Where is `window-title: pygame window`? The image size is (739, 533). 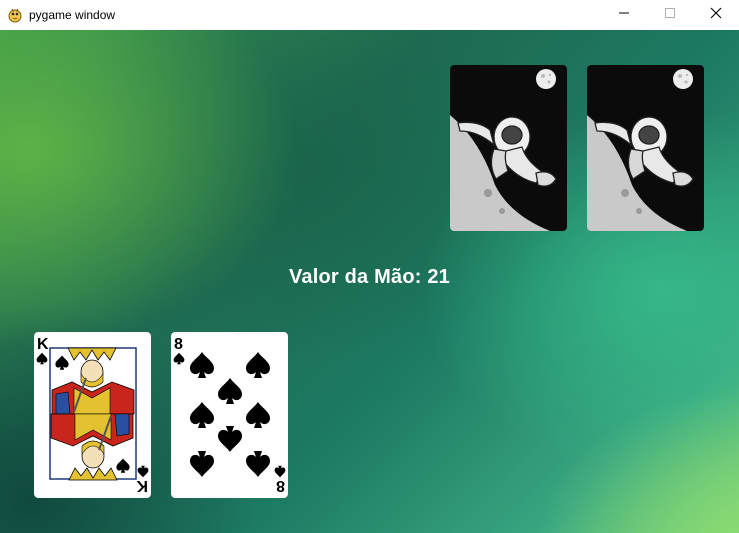
window-title: pygame window is located at coordinates (72, 15).